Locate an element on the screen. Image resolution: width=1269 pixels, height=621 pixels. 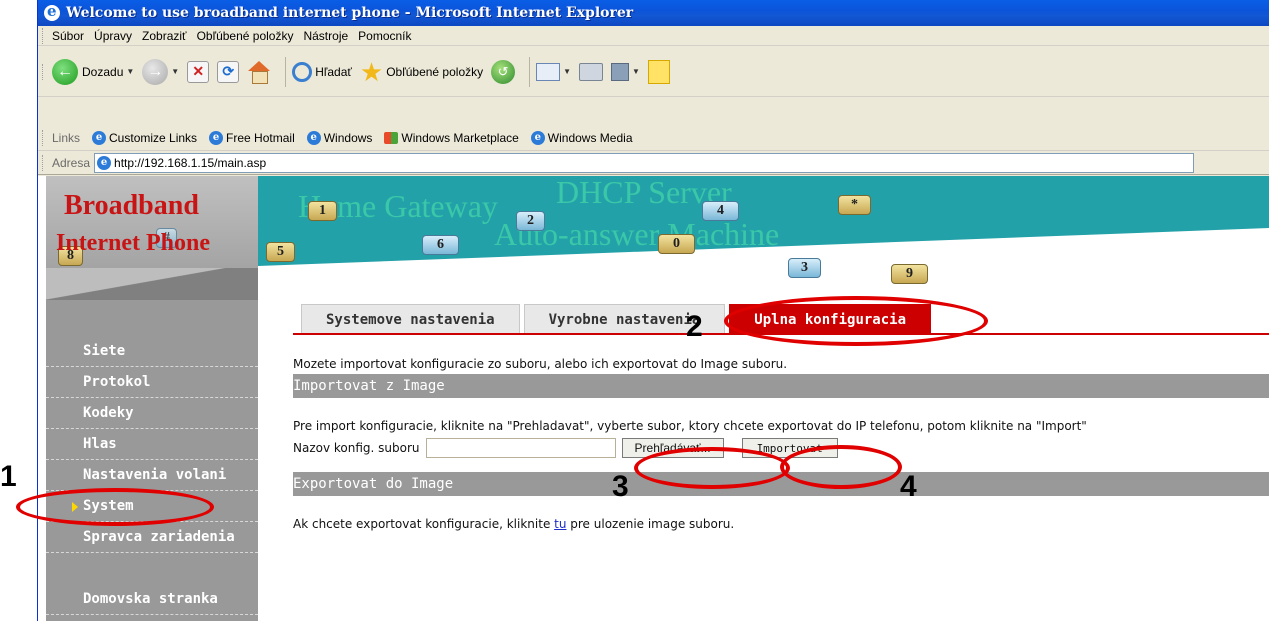
menu-edit: Úpravy is located at coordinates (113, 36).